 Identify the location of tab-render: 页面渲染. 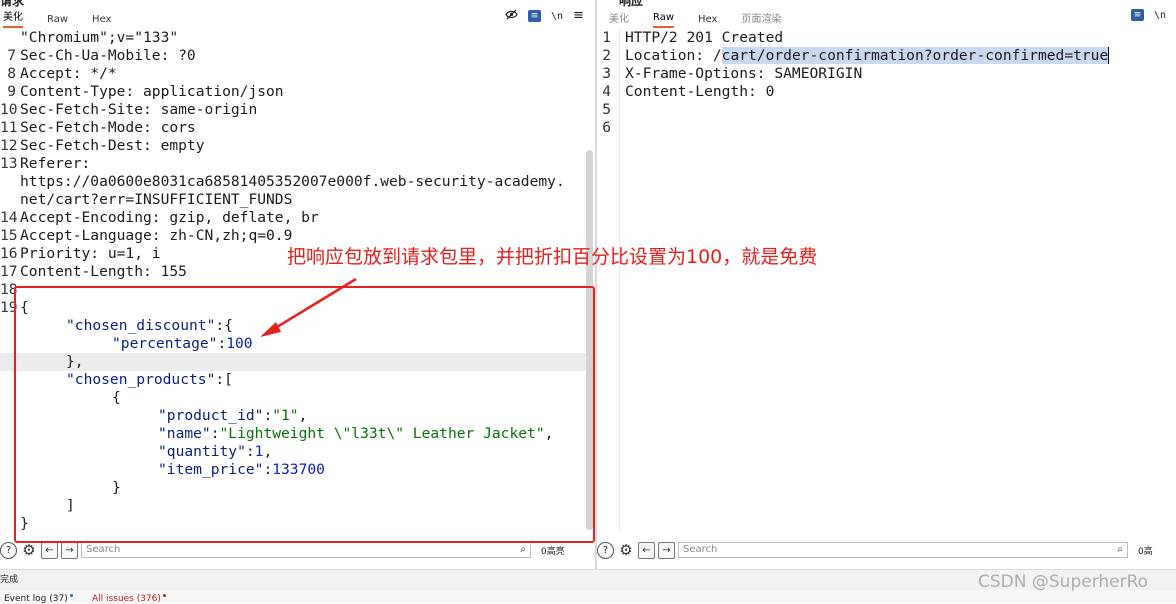
(761, 19).